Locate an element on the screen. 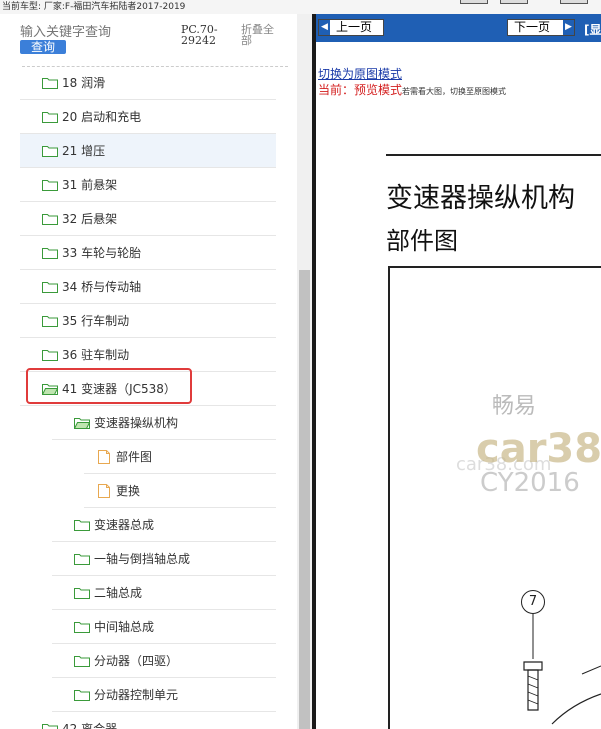 Image resolution: width=601 pixels, height=729 pixels. document-title: 变速器操纵机构 is located at coordinates (480, 198).